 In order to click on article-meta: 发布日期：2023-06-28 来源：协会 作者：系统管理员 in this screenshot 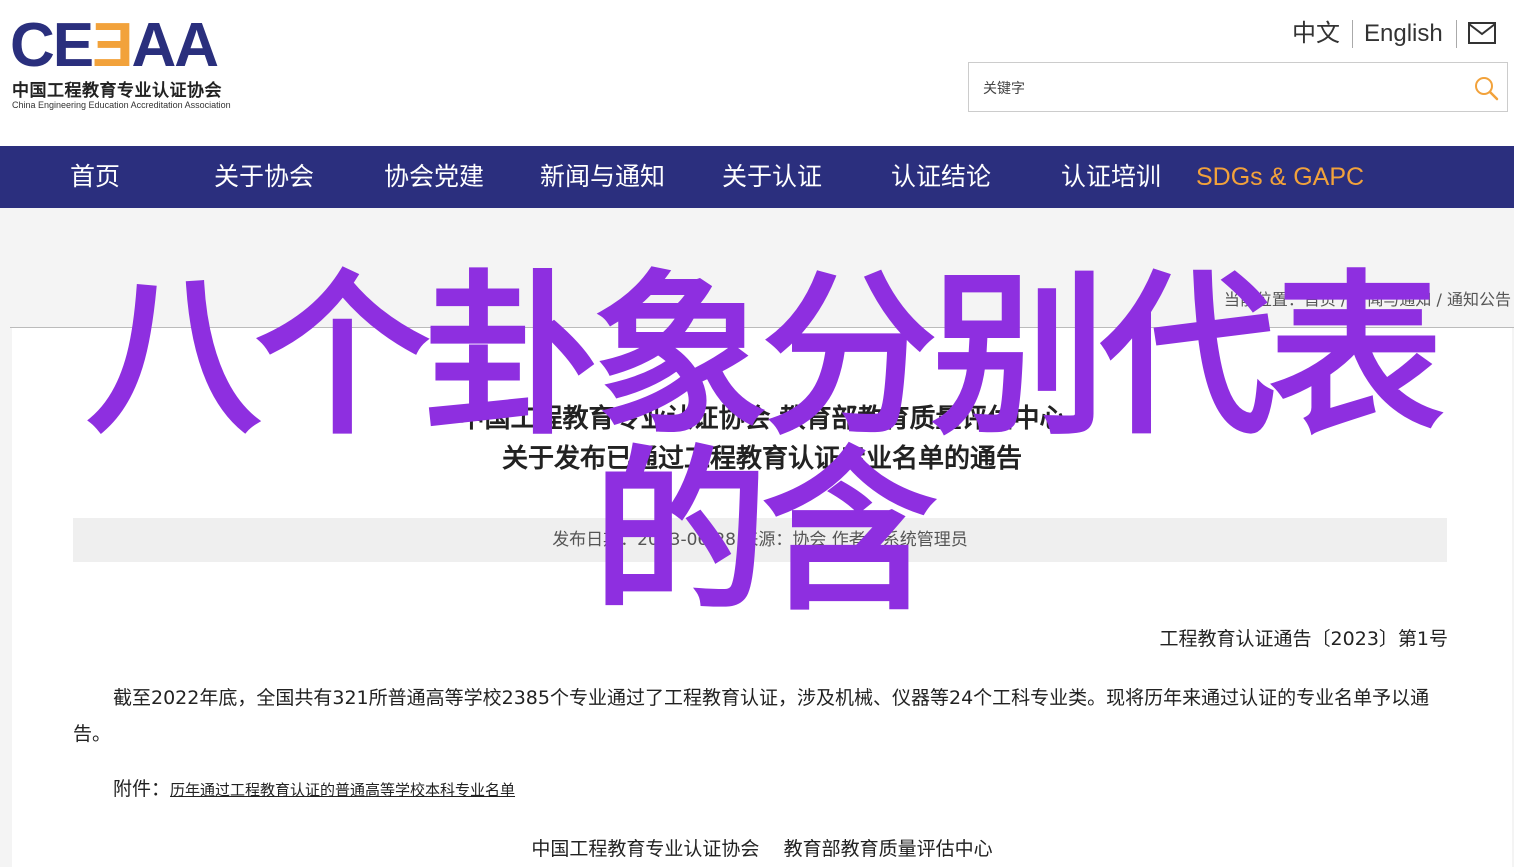, I will do `click(760, 540)`.